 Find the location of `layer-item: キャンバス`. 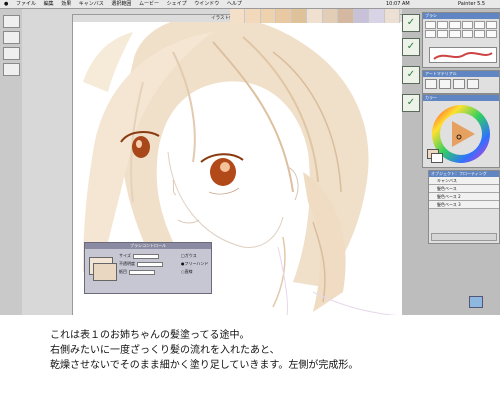

layer-item: キャンバス is located at coordinates (464, 181).